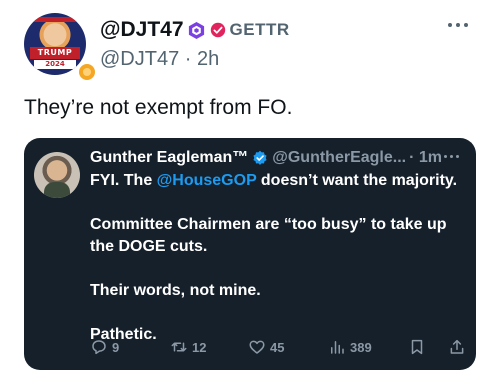  I want to click on author-header: @DJT47 GETTR, so click(195, 30).